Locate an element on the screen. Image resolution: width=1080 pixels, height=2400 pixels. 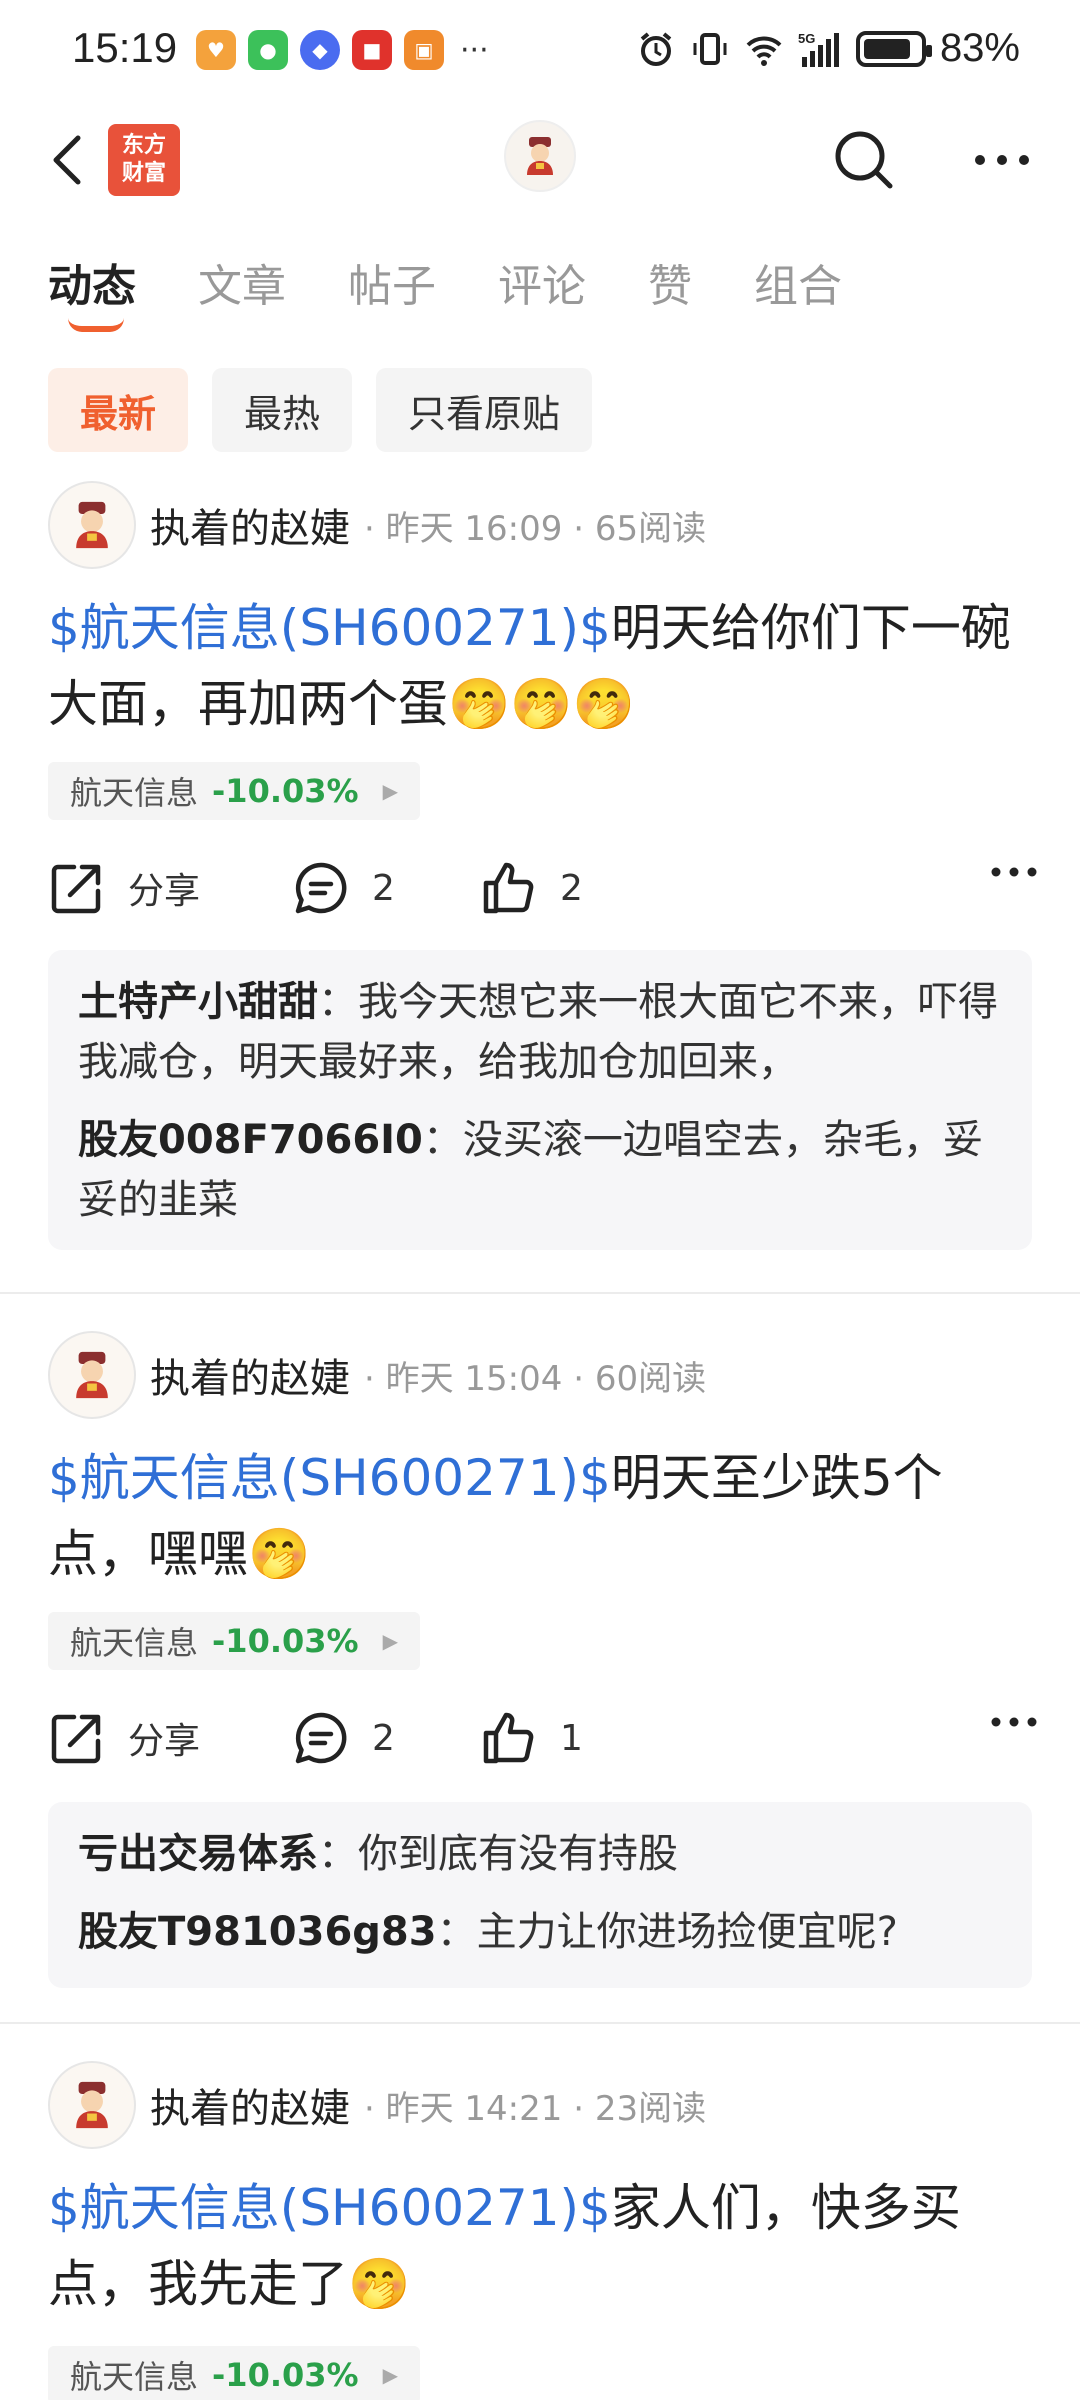
filter-original-only: 只看原贴 is located at coordinates (484, 410).